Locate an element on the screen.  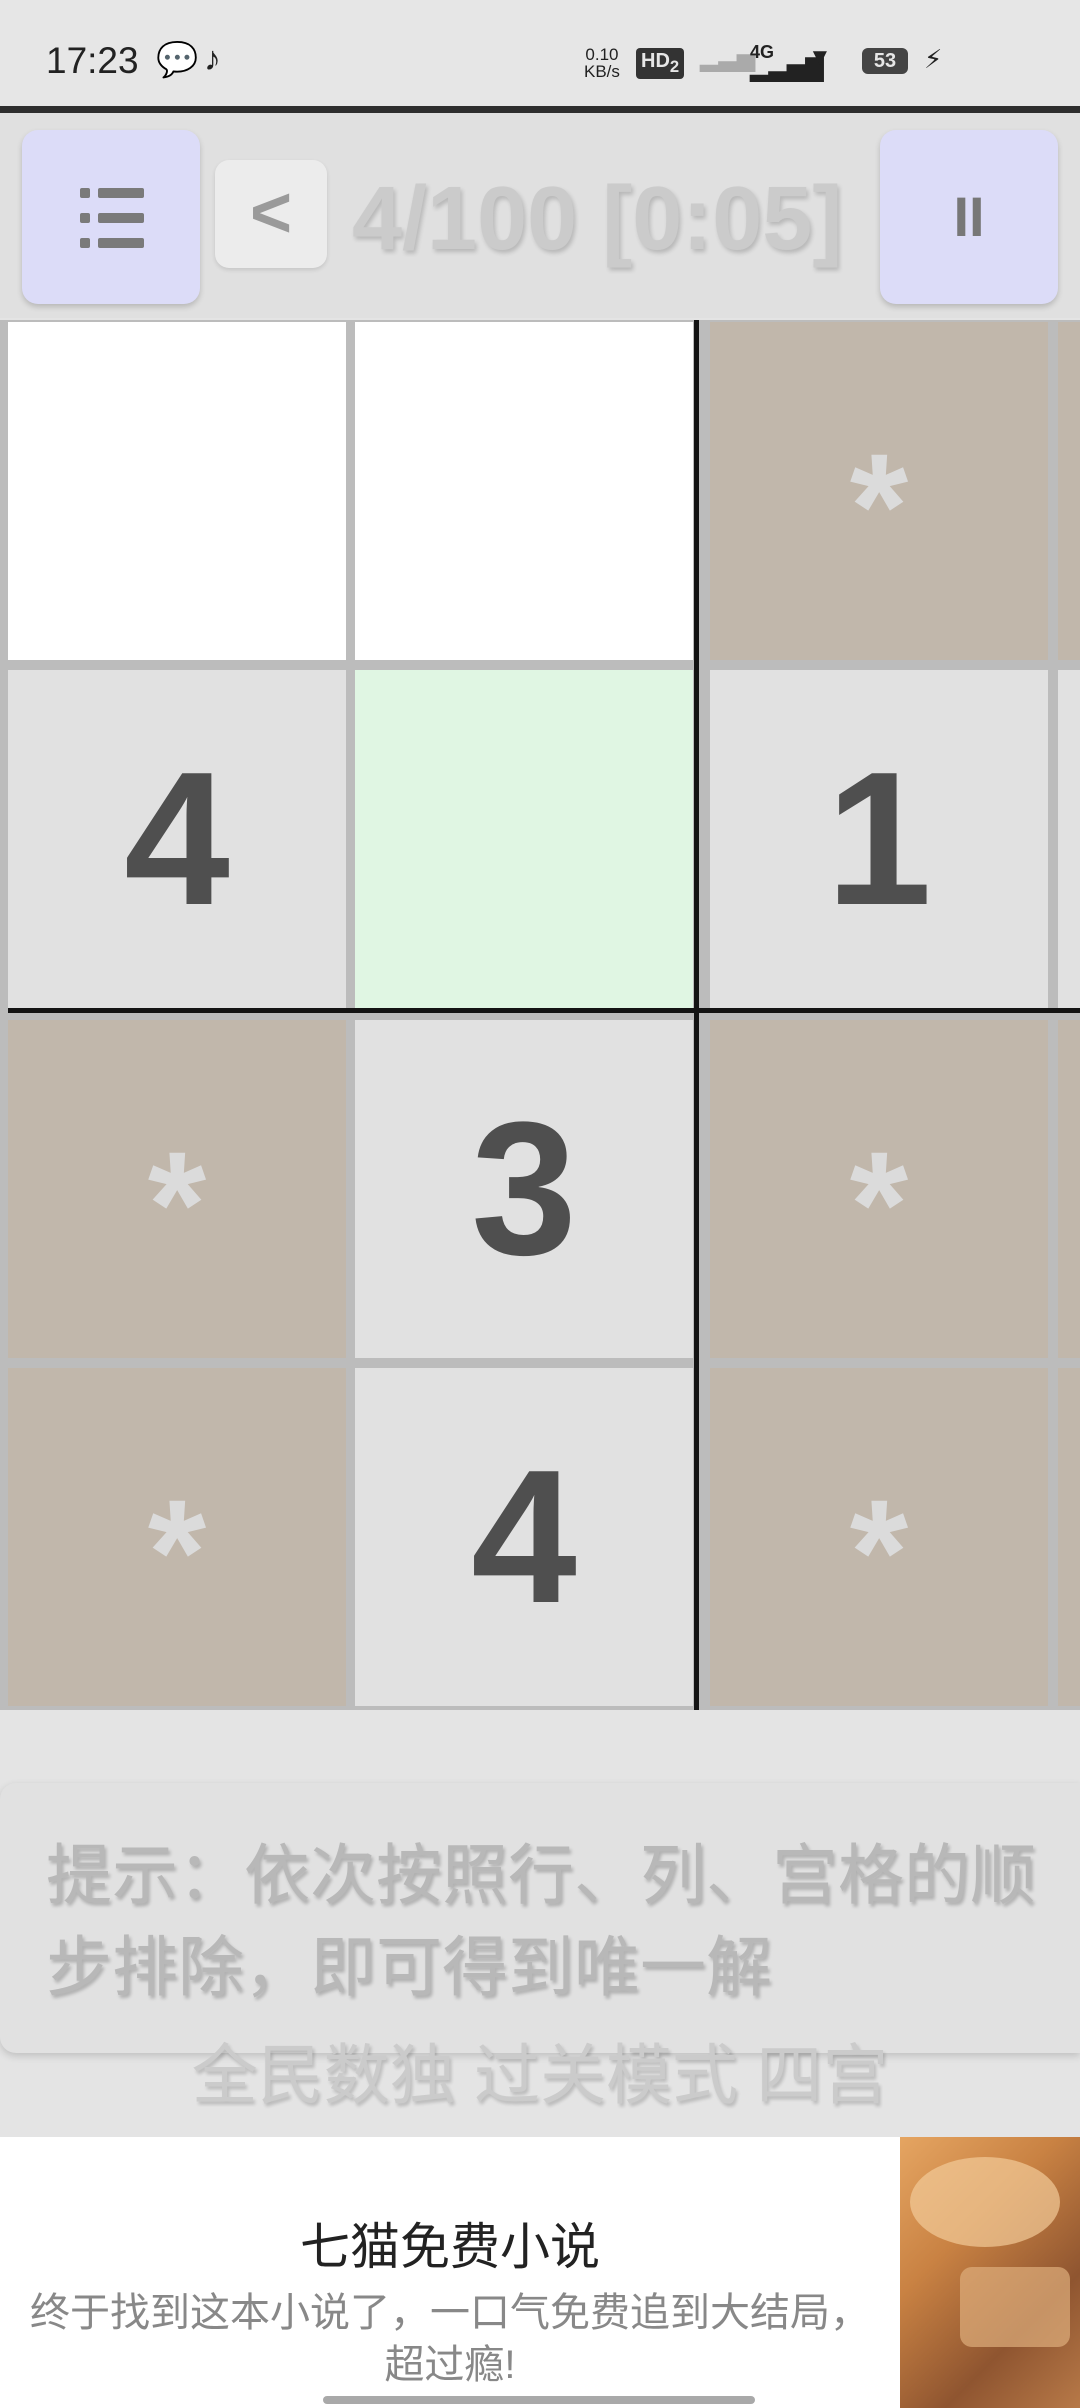
box-divider-horizontal is located at coordinates (544, 1010).